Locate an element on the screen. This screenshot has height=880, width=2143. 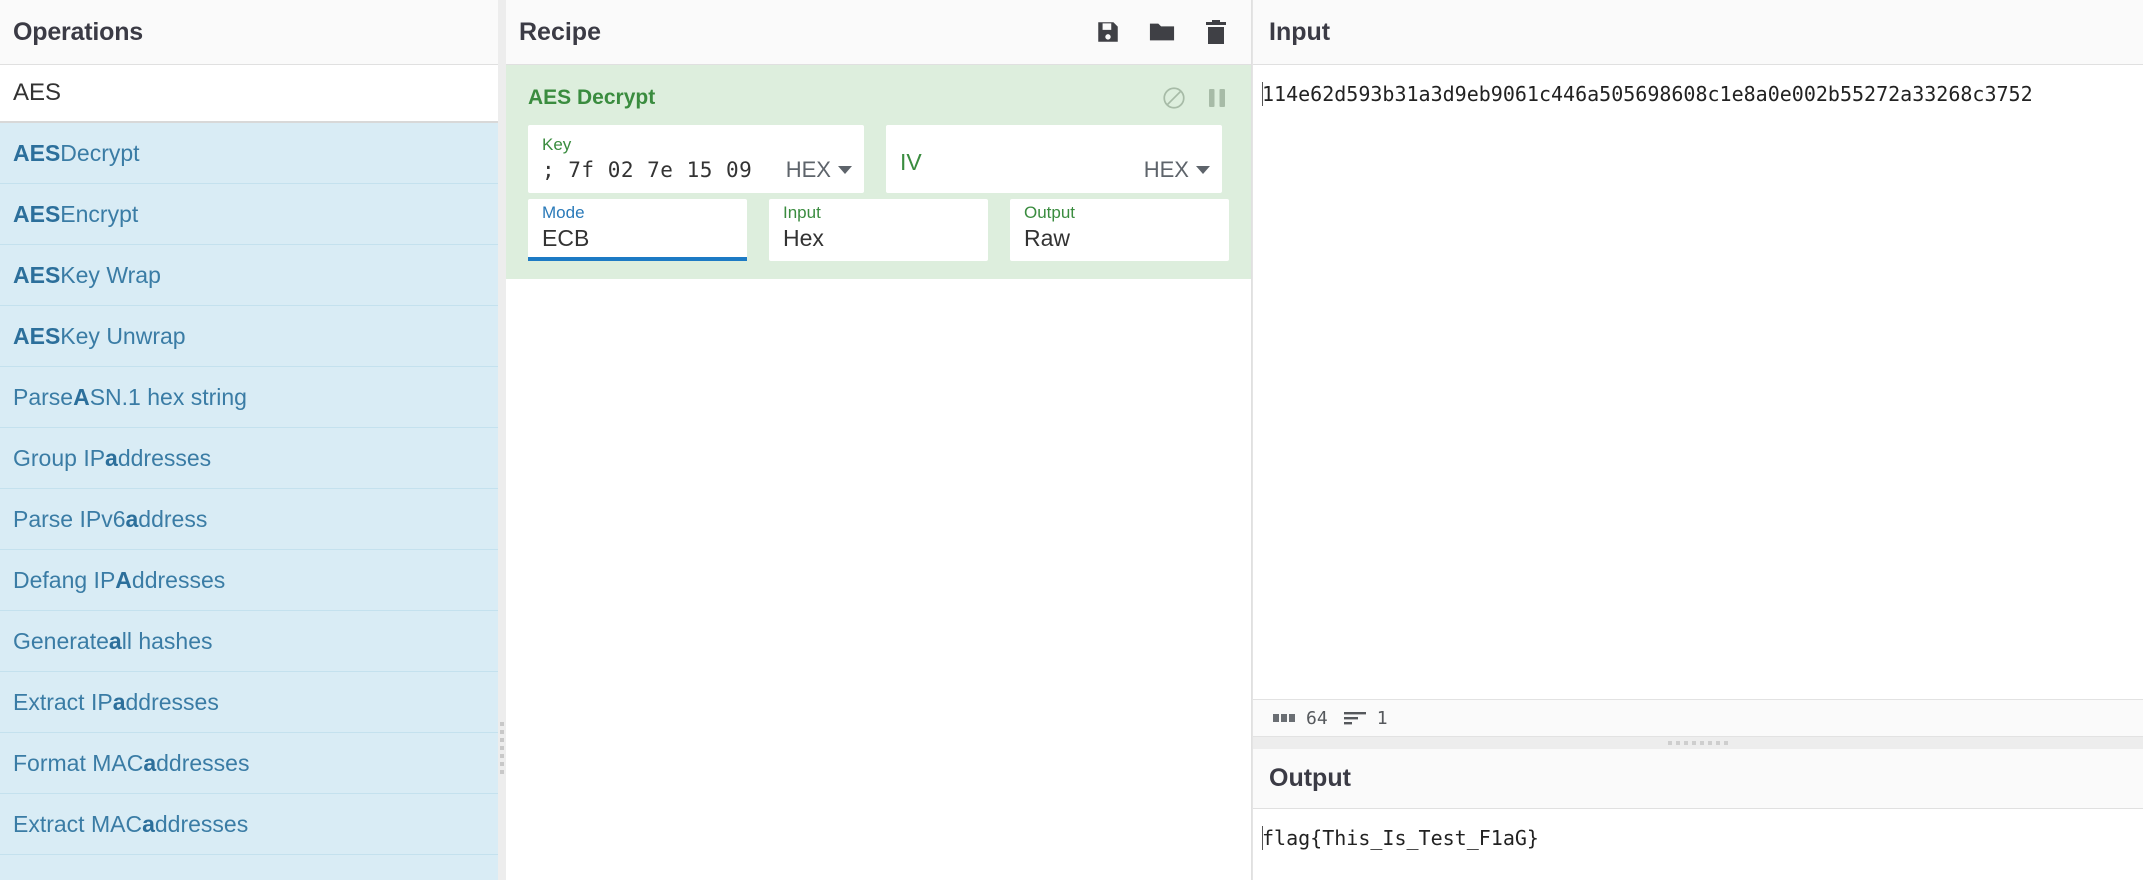
output-format-label: Output is located at coordinates (1050, 212).